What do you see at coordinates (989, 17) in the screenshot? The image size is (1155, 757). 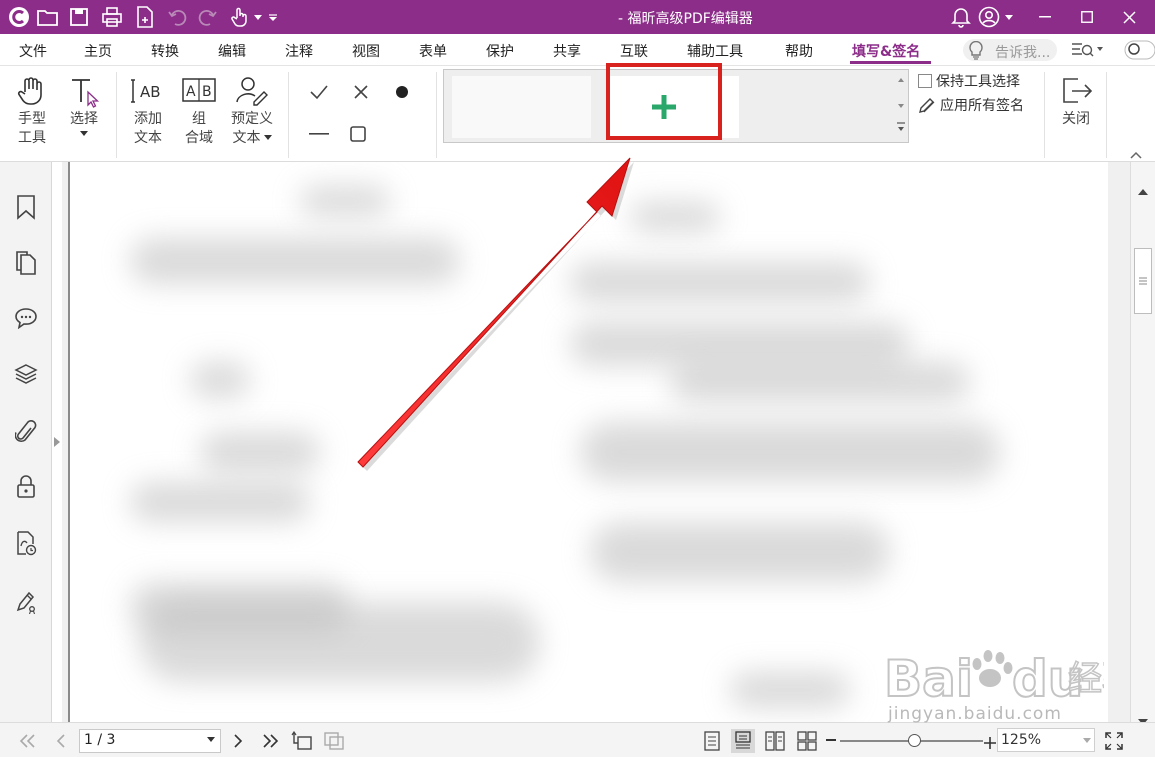 I see `user-account-icon` at bounding box center [989, 17].